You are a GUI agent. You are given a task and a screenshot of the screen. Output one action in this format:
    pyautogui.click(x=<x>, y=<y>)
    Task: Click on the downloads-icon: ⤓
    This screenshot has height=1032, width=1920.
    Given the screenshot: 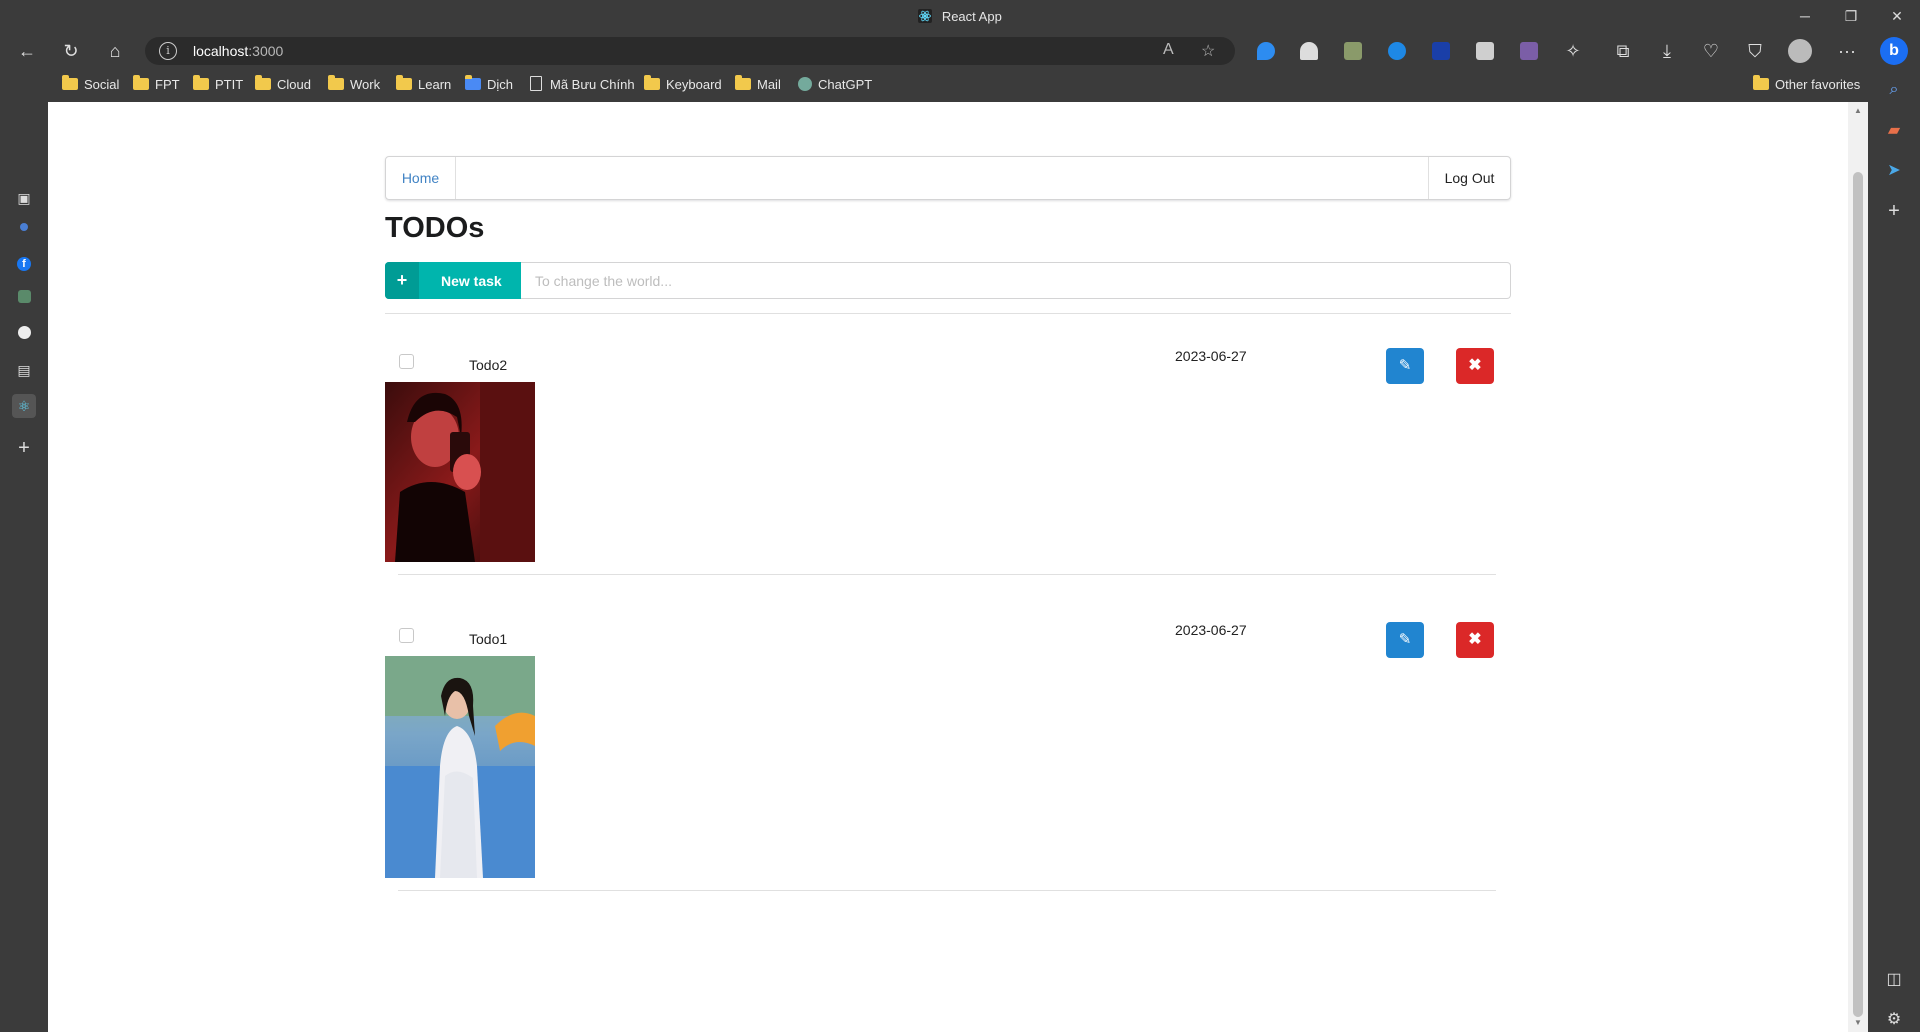 What is the action you would take?
    pyautogui.click(x=1667, y=51)
    